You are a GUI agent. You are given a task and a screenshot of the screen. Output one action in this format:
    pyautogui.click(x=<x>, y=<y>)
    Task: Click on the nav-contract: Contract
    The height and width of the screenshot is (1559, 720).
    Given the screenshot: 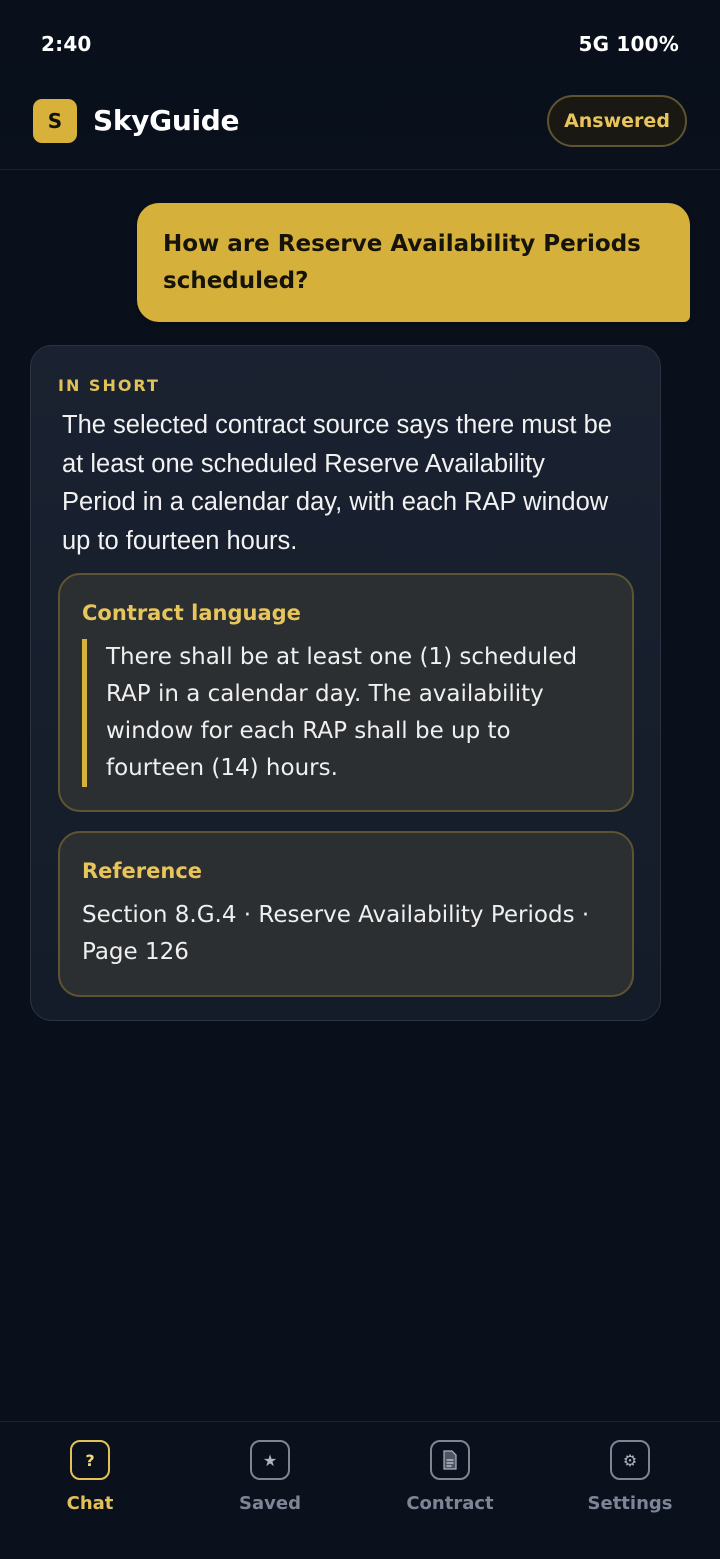 What is the action you would take?
    pyautogui.click(x=450, y=1480)
    